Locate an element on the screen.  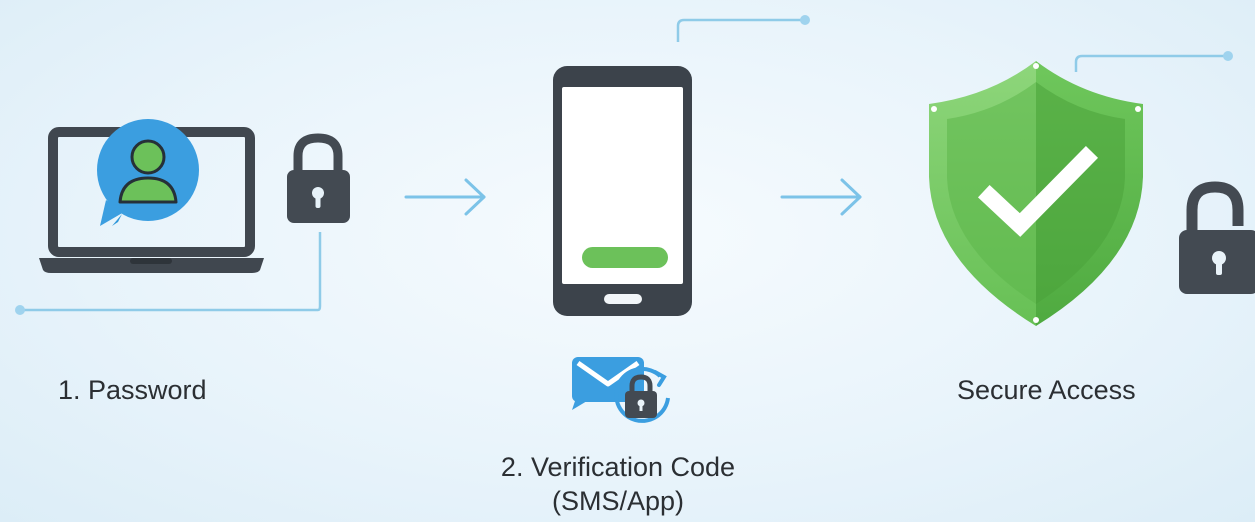
connector-line-top is located at coordinates (740, 30).